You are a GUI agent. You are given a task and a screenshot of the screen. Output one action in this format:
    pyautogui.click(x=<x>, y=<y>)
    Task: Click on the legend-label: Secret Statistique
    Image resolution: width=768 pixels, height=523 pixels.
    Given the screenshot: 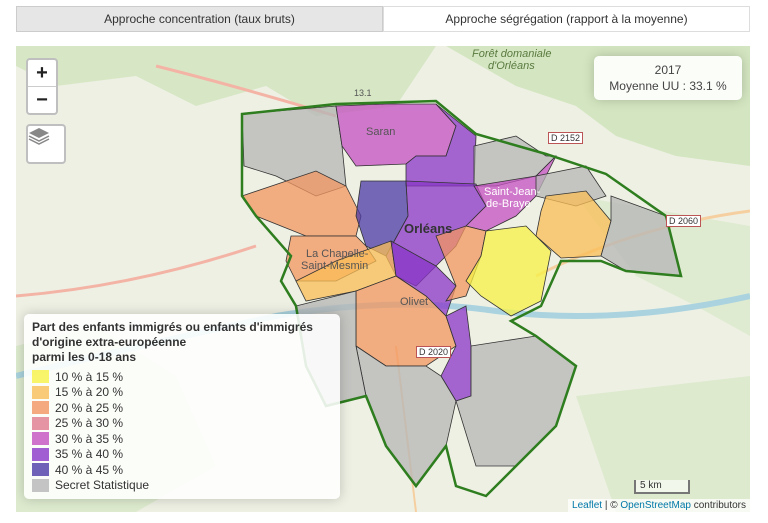 What is the action you would take?
    pyautogui.click(x=102, y=485)
    